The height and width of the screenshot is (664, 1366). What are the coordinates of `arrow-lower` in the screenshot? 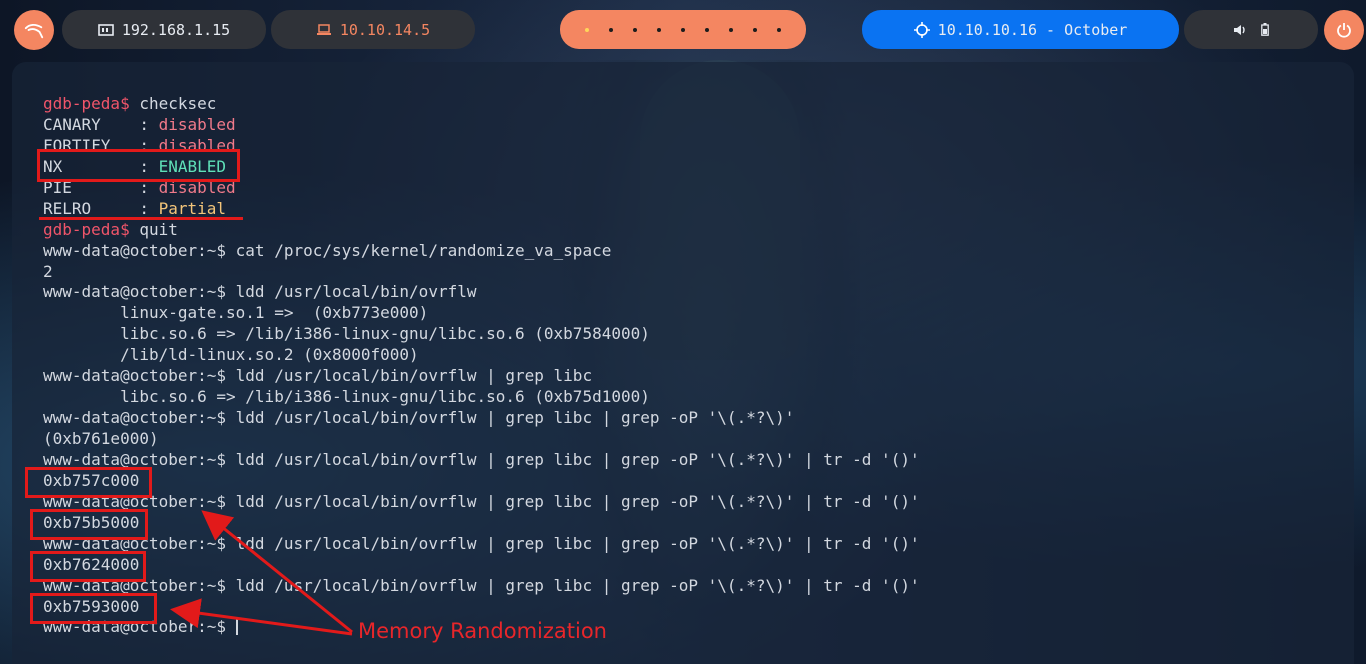 It's located at (261, 617).